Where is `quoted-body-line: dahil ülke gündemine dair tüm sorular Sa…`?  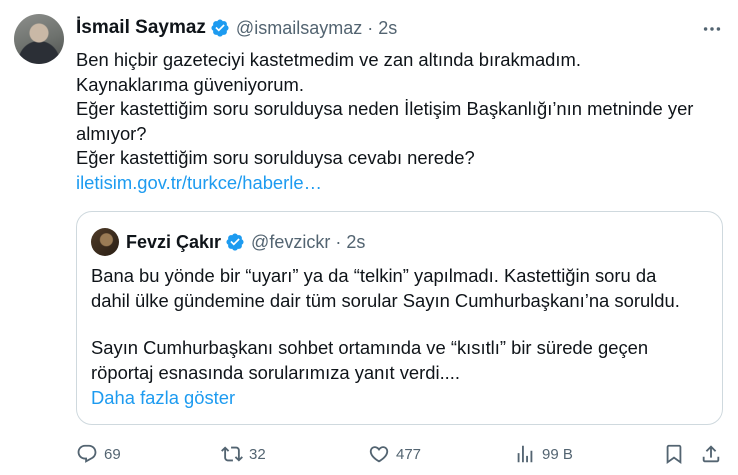
quoted-body-line: dahil ülke gündemine dair tüm sorular Sa… is located at coordinates (385, 300).